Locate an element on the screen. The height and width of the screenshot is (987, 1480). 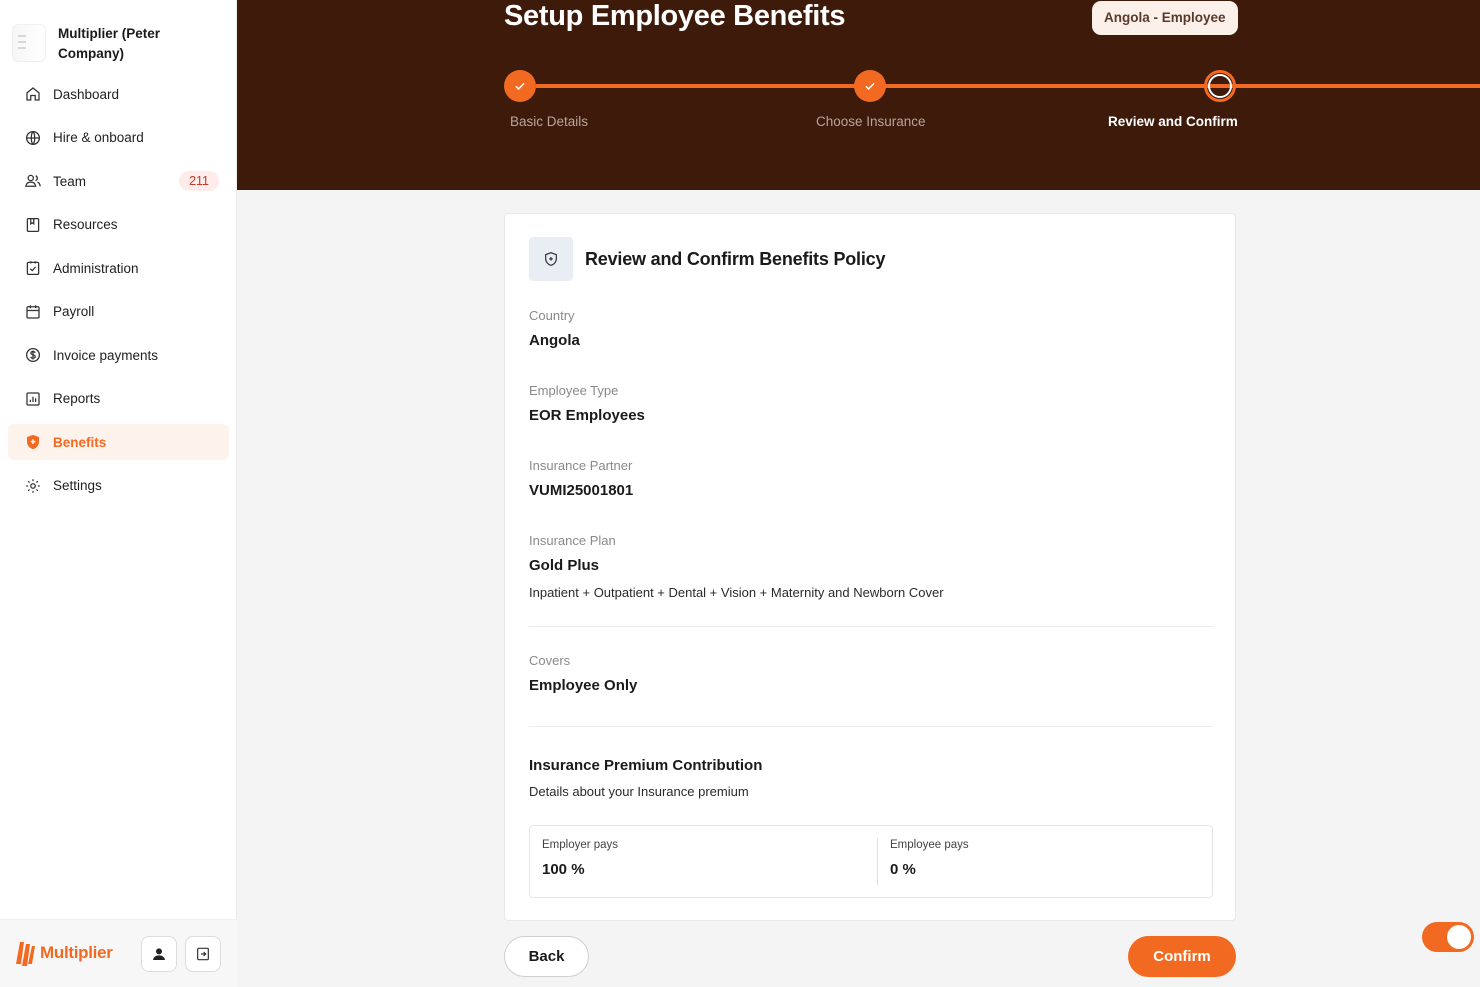
sidebar-item-administration: Administration is located at coordinates (118, 268).